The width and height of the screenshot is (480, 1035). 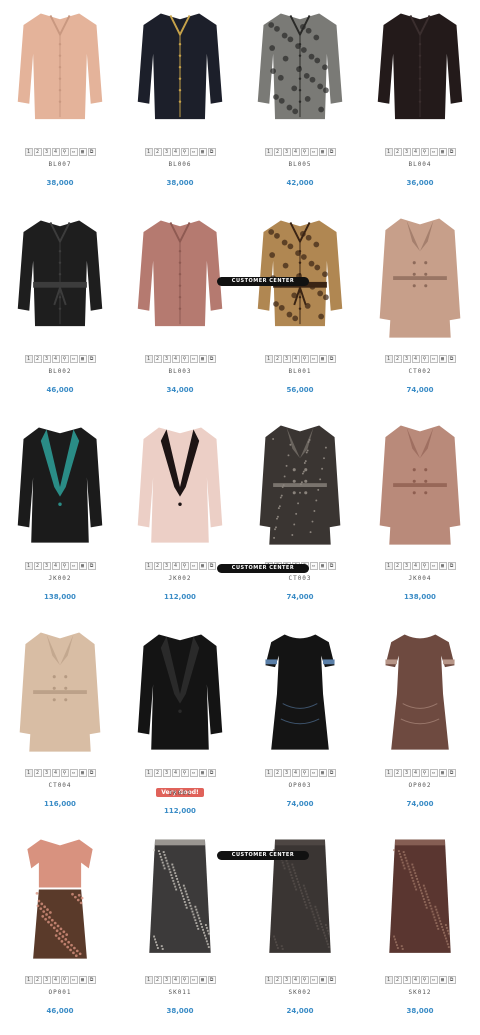 I want to click on product-code: SK011, so click(x=180, y=992).